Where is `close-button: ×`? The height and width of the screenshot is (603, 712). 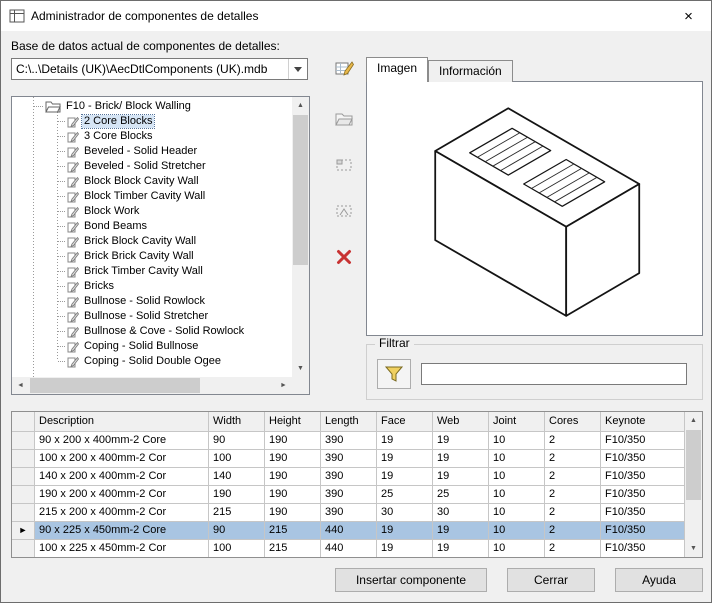
close-button: × is located at coordinates (688, 16).